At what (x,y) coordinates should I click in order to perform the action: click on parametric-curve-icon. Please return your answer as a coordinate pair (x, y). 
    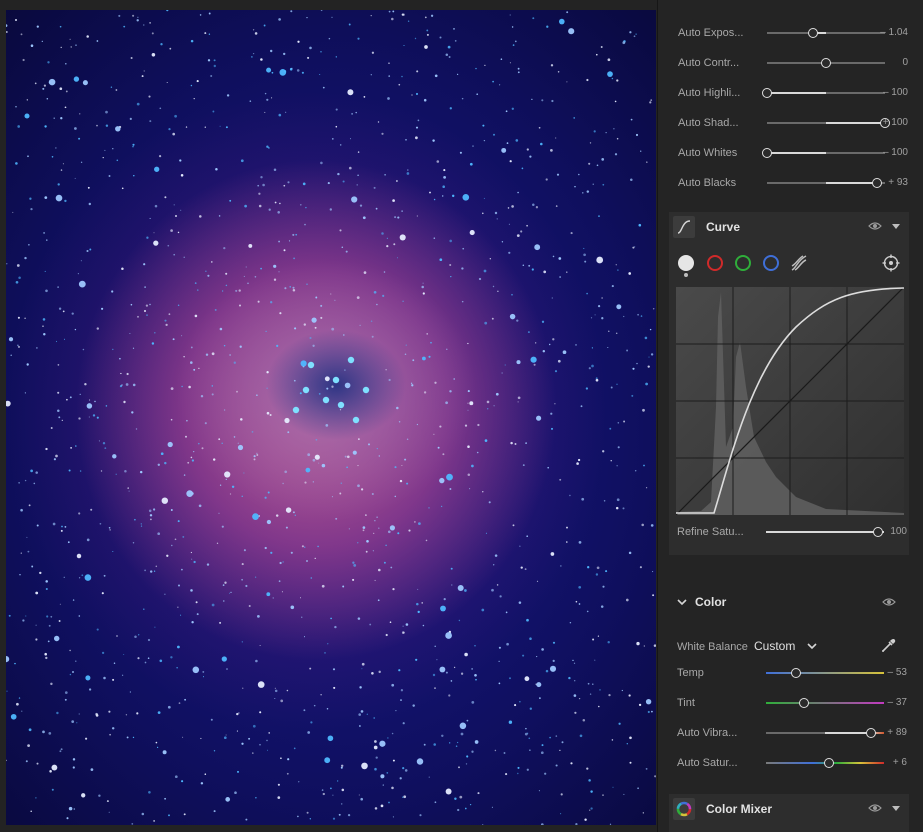
    Looking at the image, I should click on (799, 263).